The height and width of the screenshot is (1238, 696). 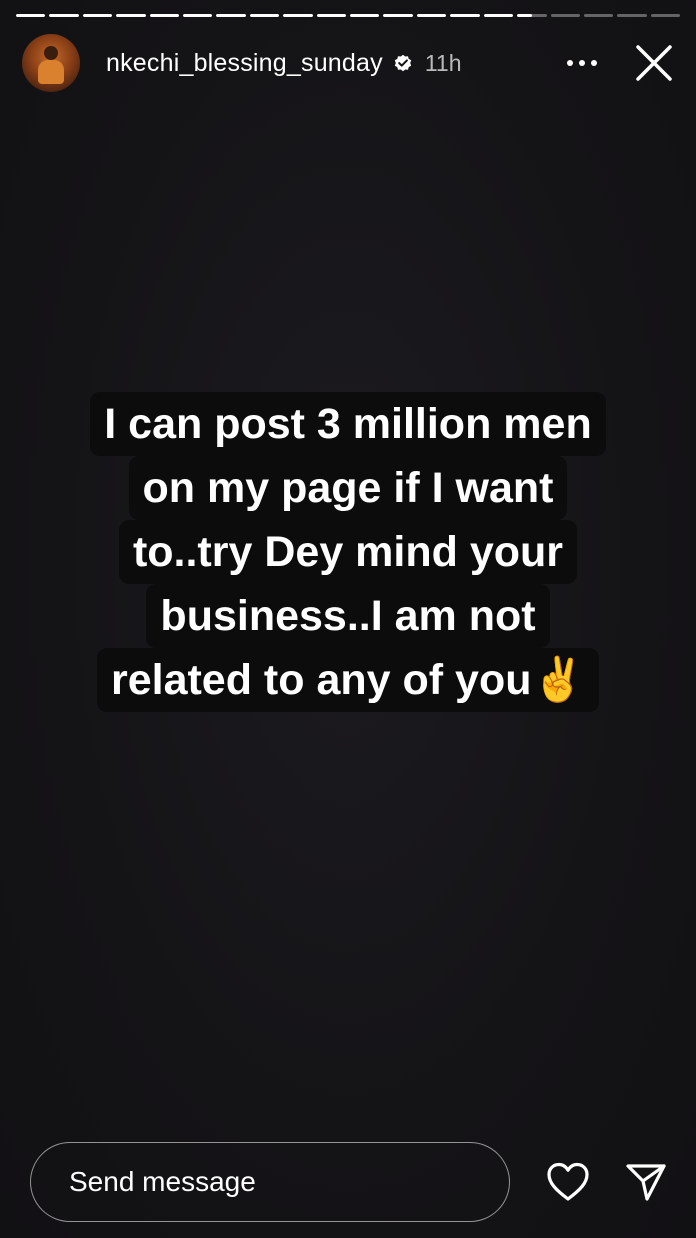 I want to click on story-header: nkechi_blessing_sunday 11h, so click(x=351, y=63).